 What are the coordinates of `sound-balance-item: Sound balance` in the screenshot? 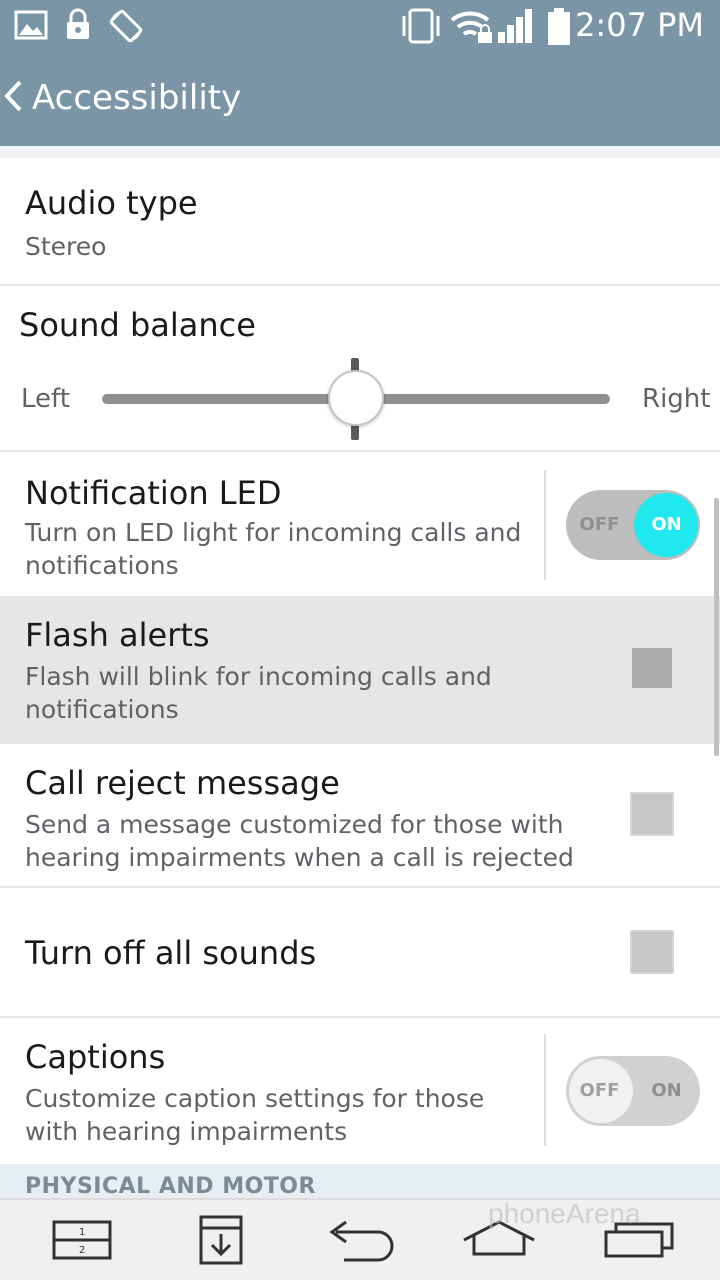 It's located at (360, 369).